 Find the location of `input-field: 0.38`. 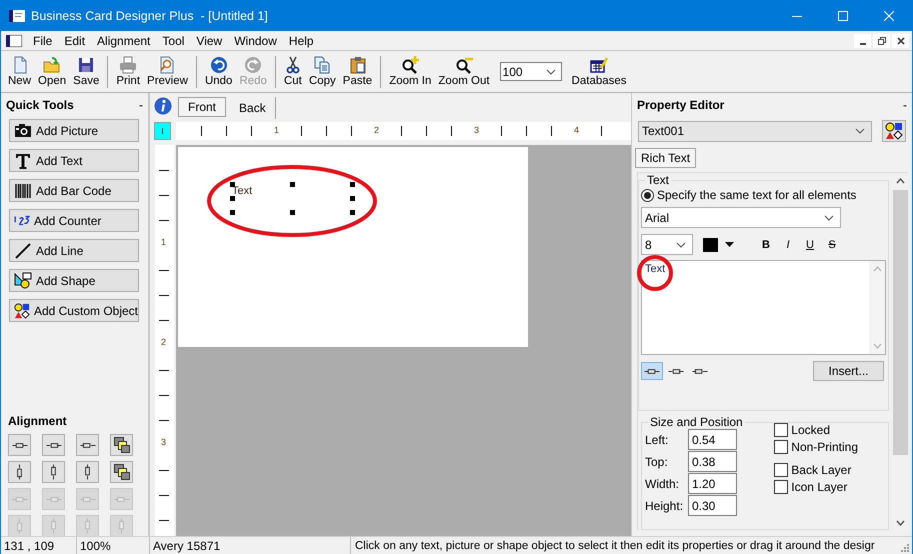

input-field: 0.38 is located at coordinates (712, 461).